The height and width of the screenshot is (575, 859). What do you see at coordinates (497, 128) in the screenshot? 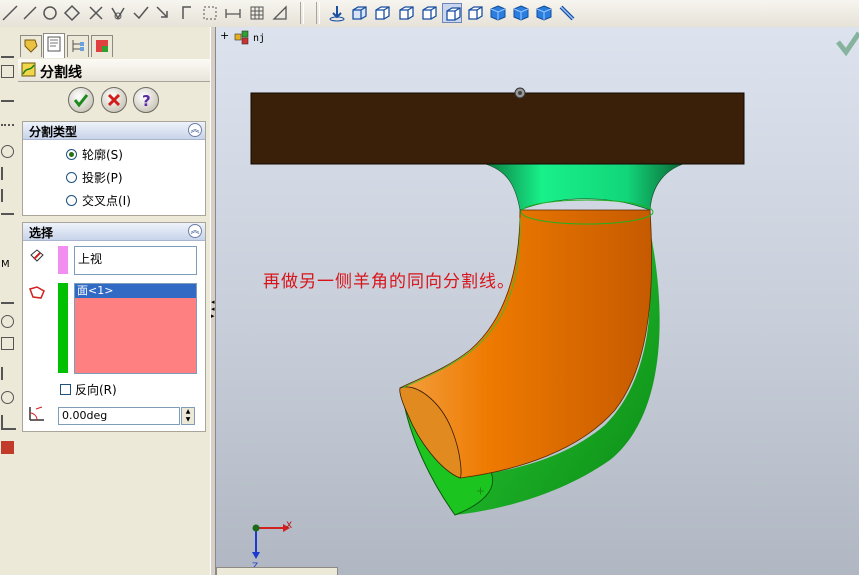
I see `dark-bar-body` at bounding box center [497, 128].